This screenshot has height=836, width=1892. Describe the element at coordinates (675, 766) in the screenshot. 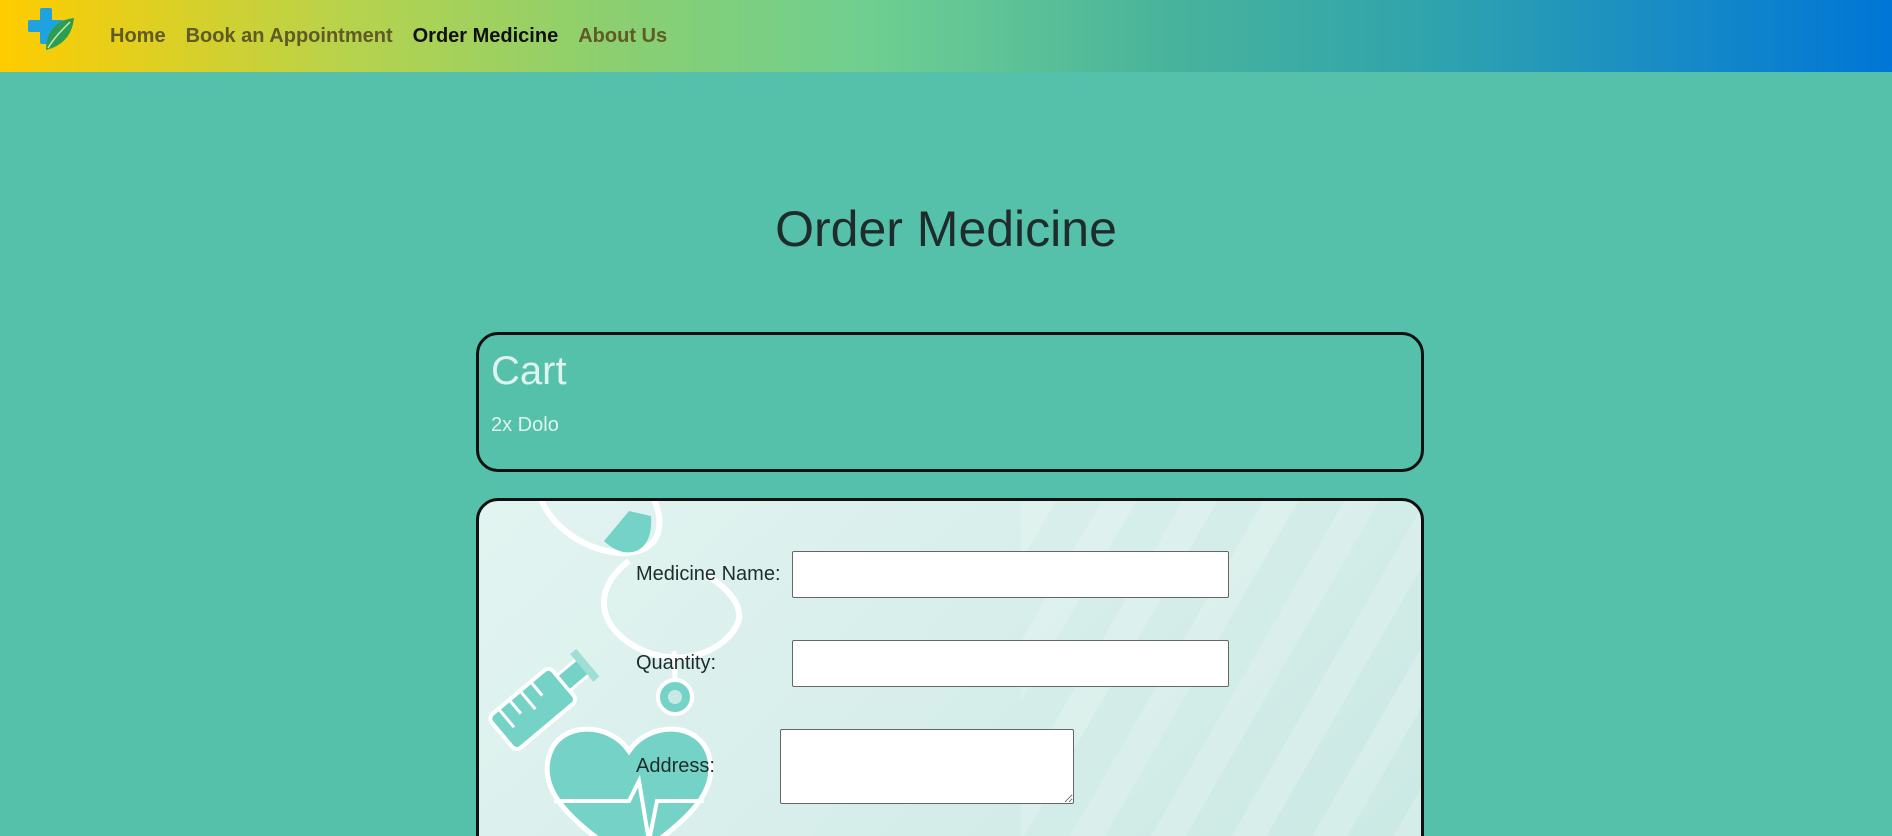

I see `address-label: Address:` at that location.